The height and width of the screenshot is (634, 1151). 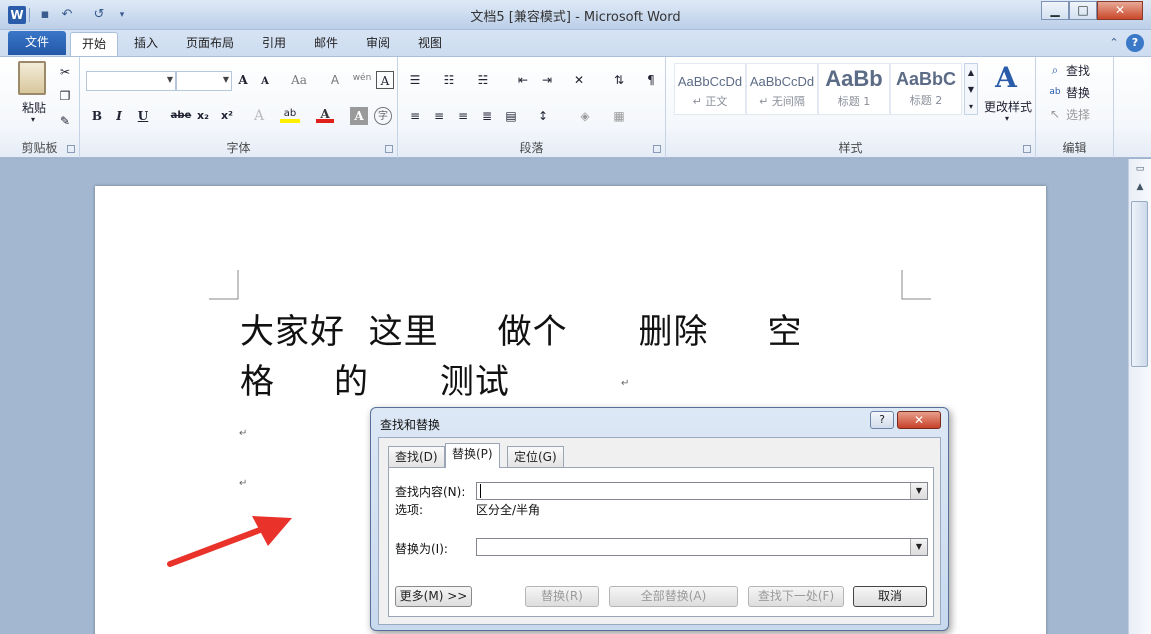 What do you see at coordinates (651, 80) in the screenshot?
I see `show-marks-icon: ¶` at bounding box center [651, 80].